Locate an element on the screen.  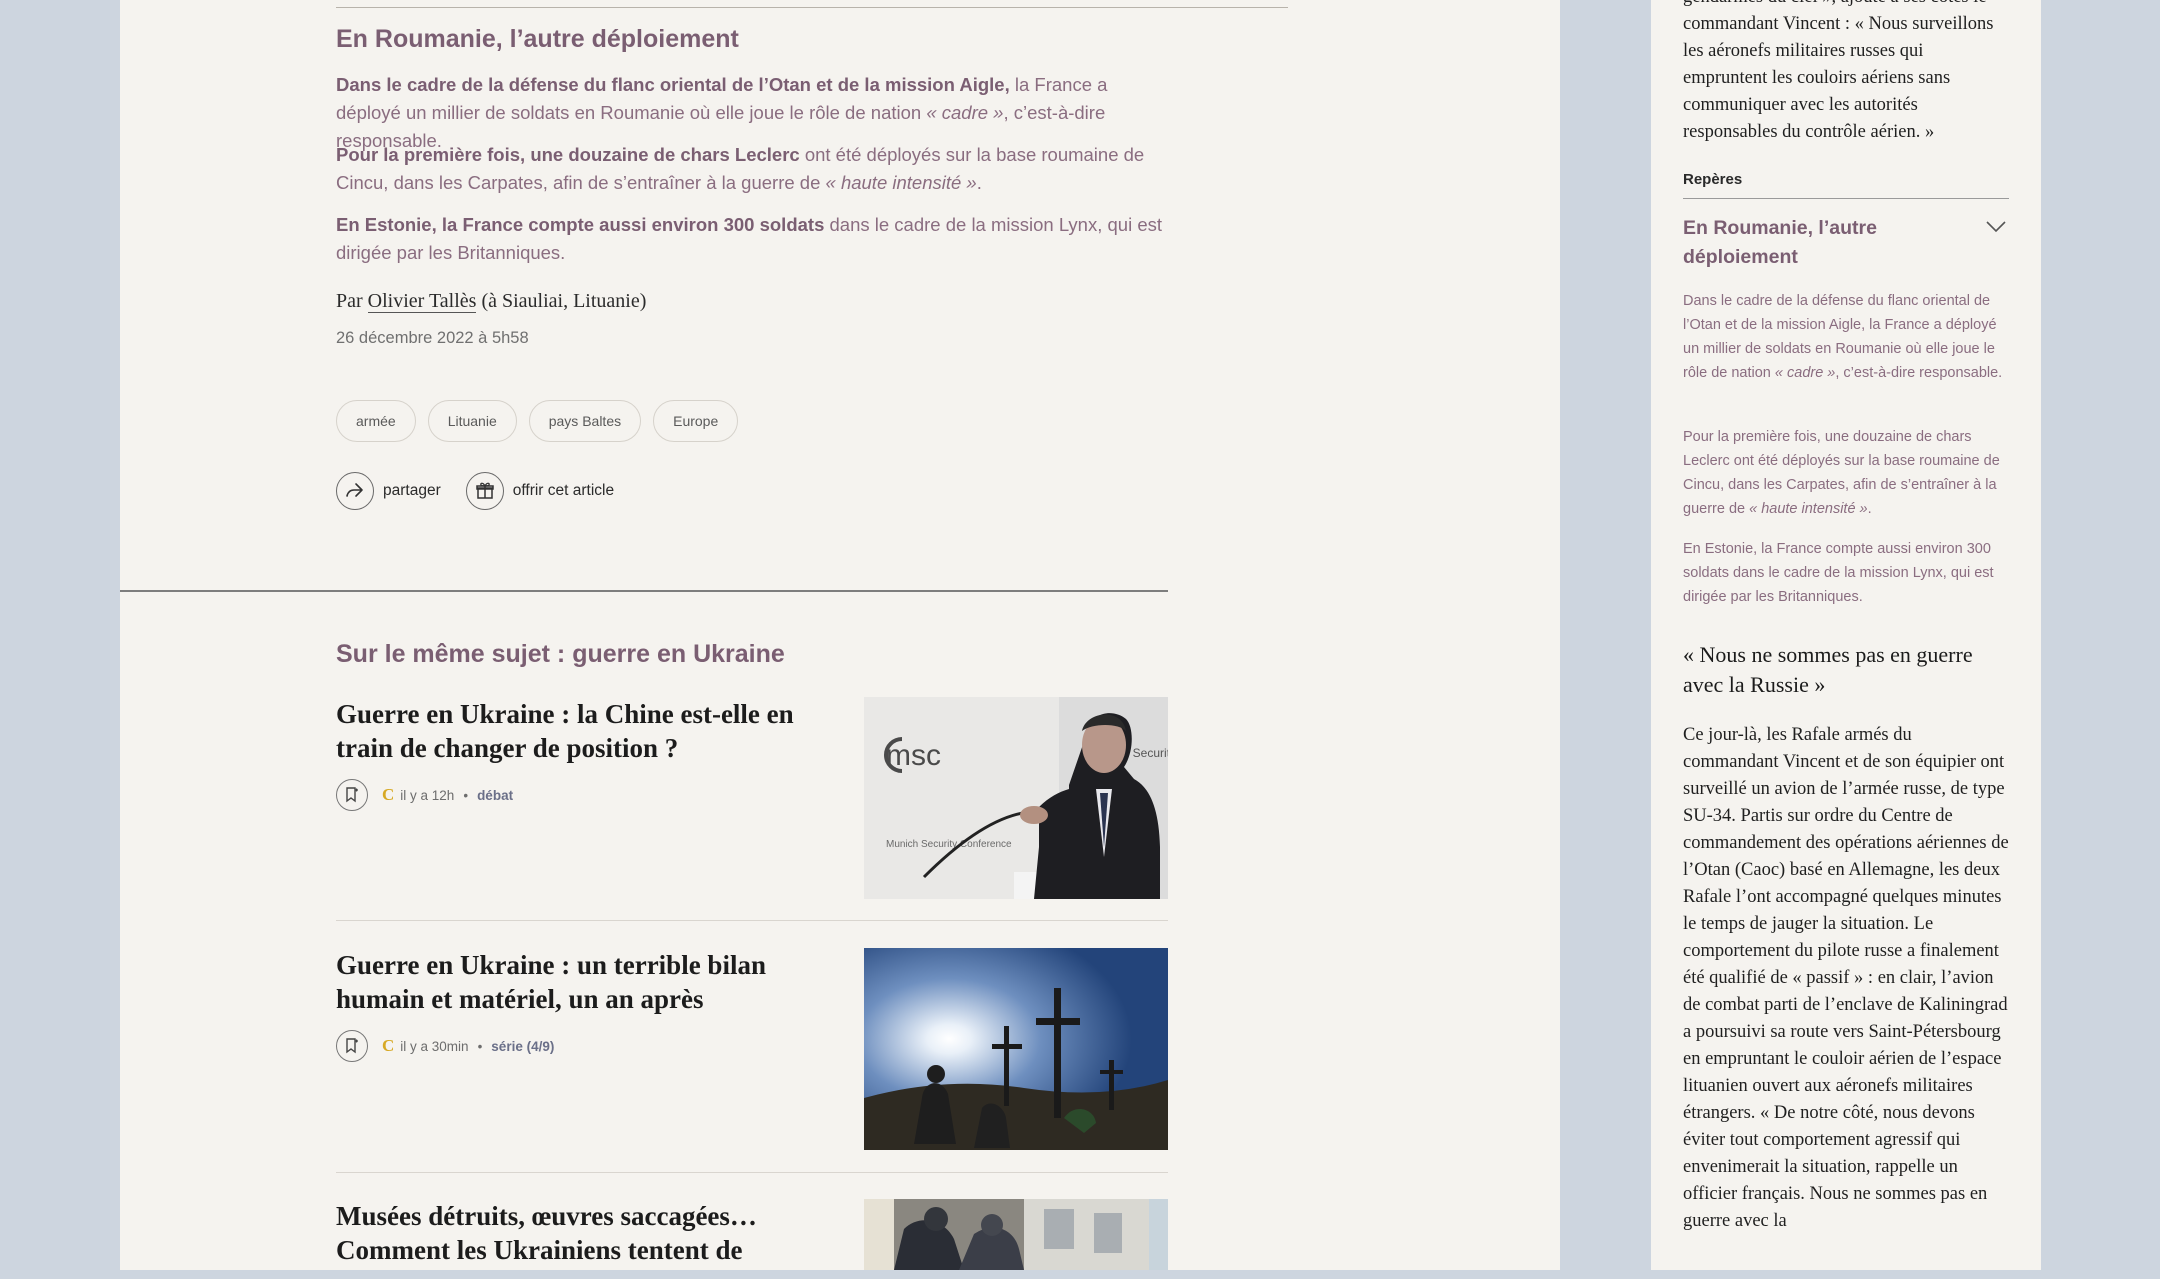
share-label: partager is located at coordinates (412, 490).